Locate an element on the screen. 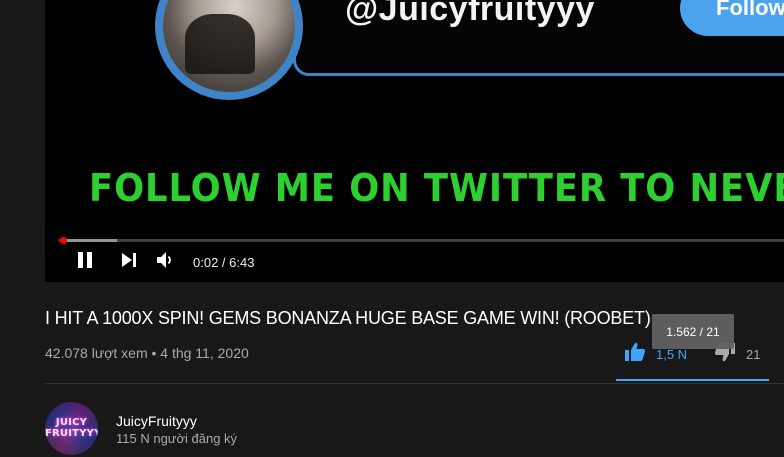 The height and width of the screenshot is (457, 784). pause-button is located at coordinates (85, 262).